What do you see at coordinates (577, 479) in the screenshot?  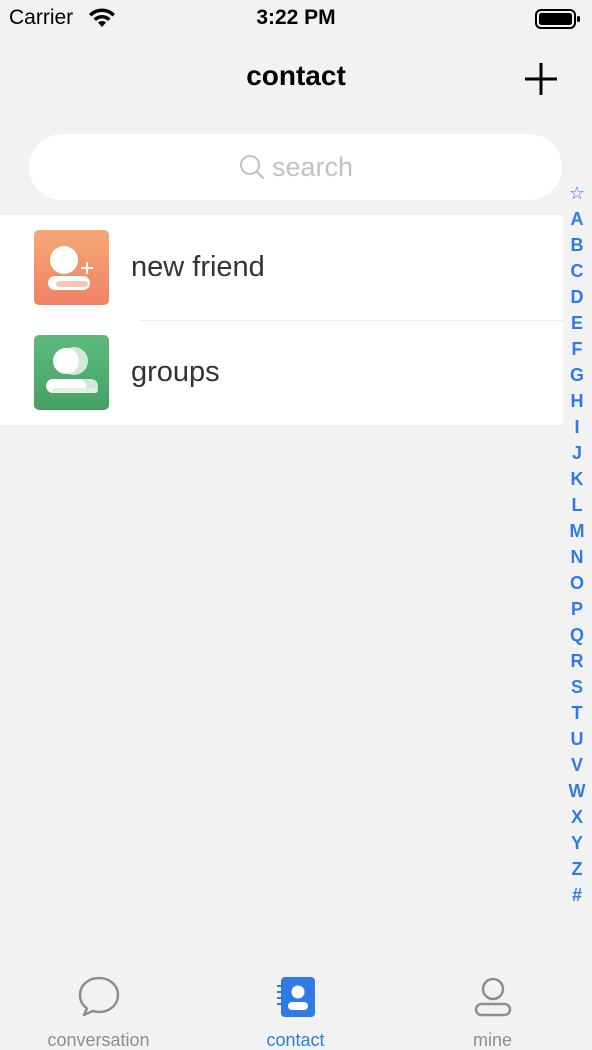 I see `index-letter: K` at bounding box center [577, 479].